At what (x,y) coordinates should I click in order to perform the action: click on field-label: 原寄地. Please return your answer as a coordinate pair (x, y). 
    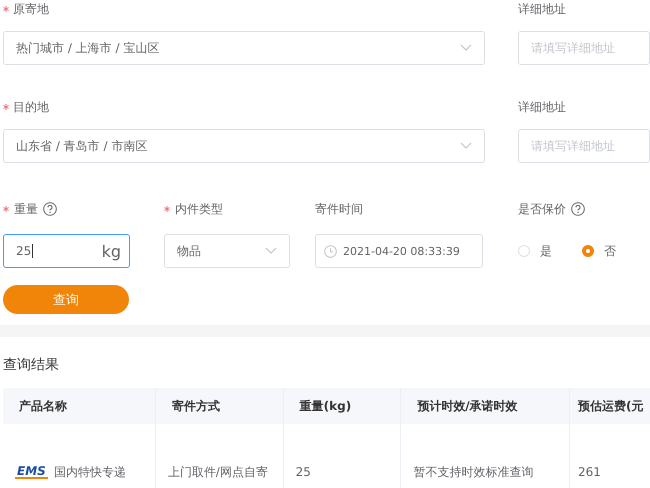
    Looking at the image, I should click on (31, 9).